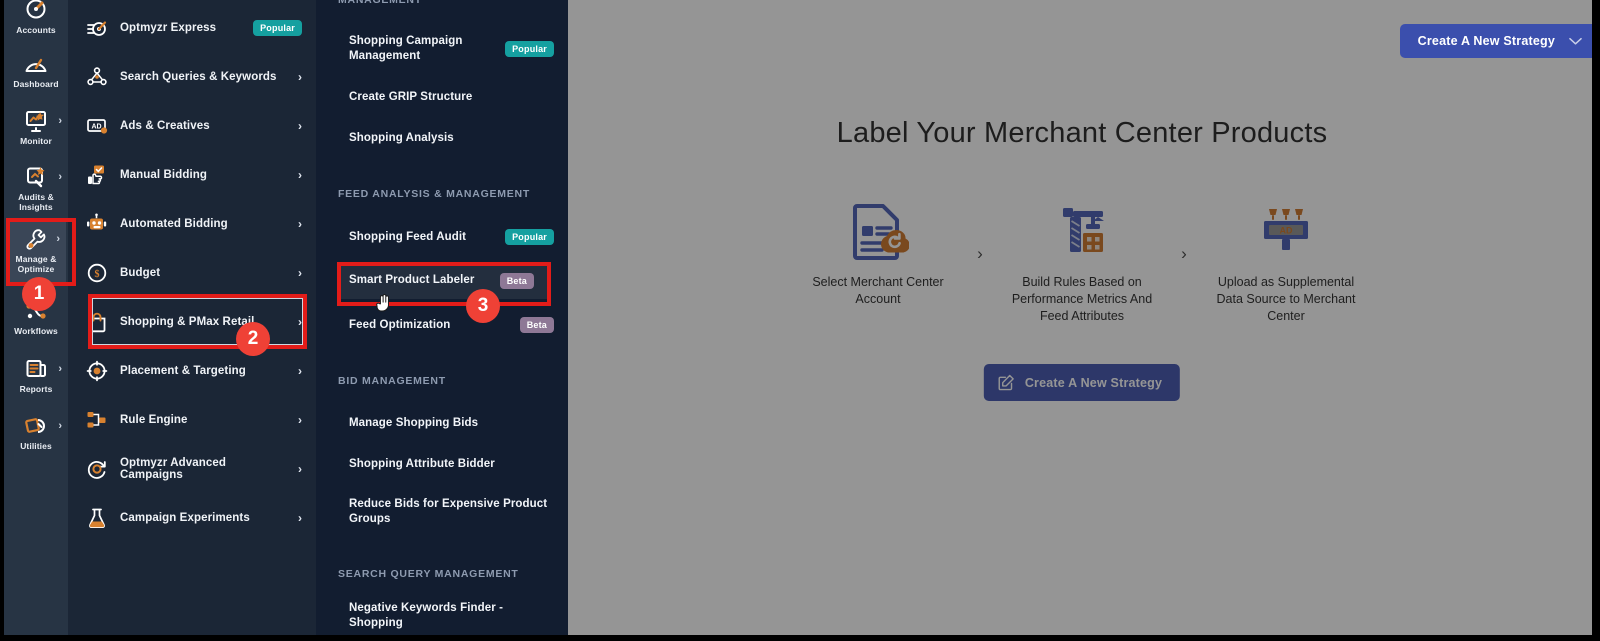 Image resolution: width=1600 pixels, height=641 pixels. What do you see at coordinates (411, 96) in the screenshot?
I see `panel2-item-label: Create GRIP Structure` at bounding box center [411, 96].